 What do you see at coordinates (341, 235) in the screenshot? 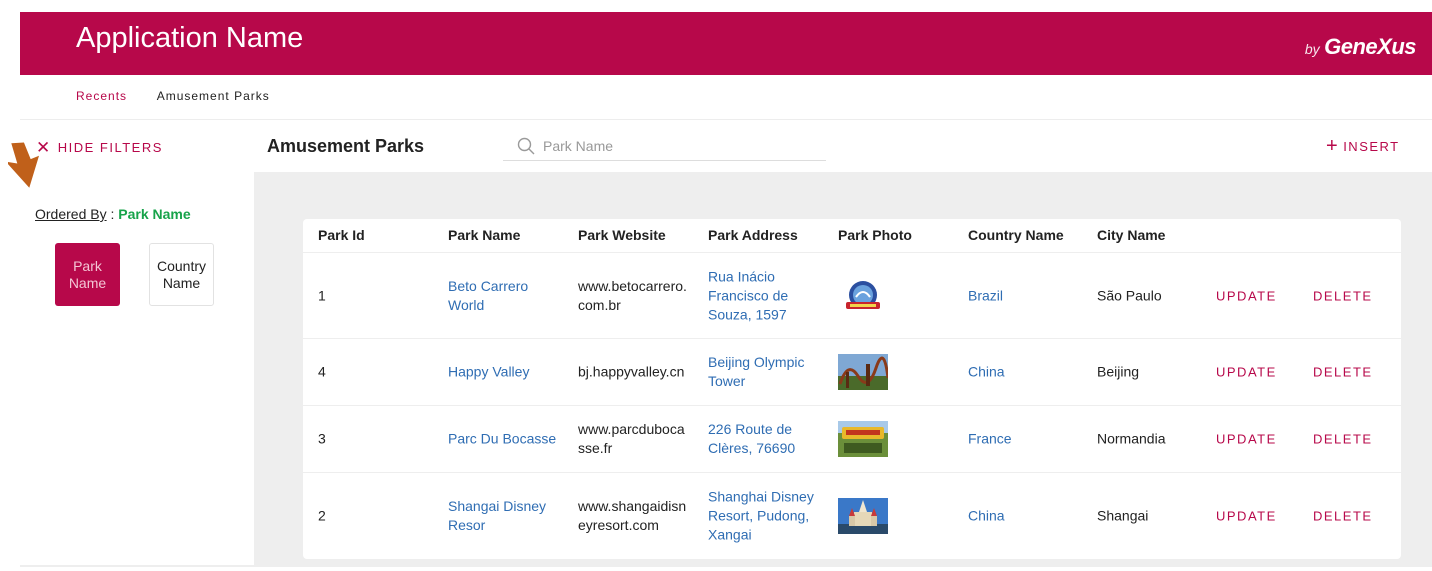
I see `column-park-id: Park Id` at bounding box center [341, 235].